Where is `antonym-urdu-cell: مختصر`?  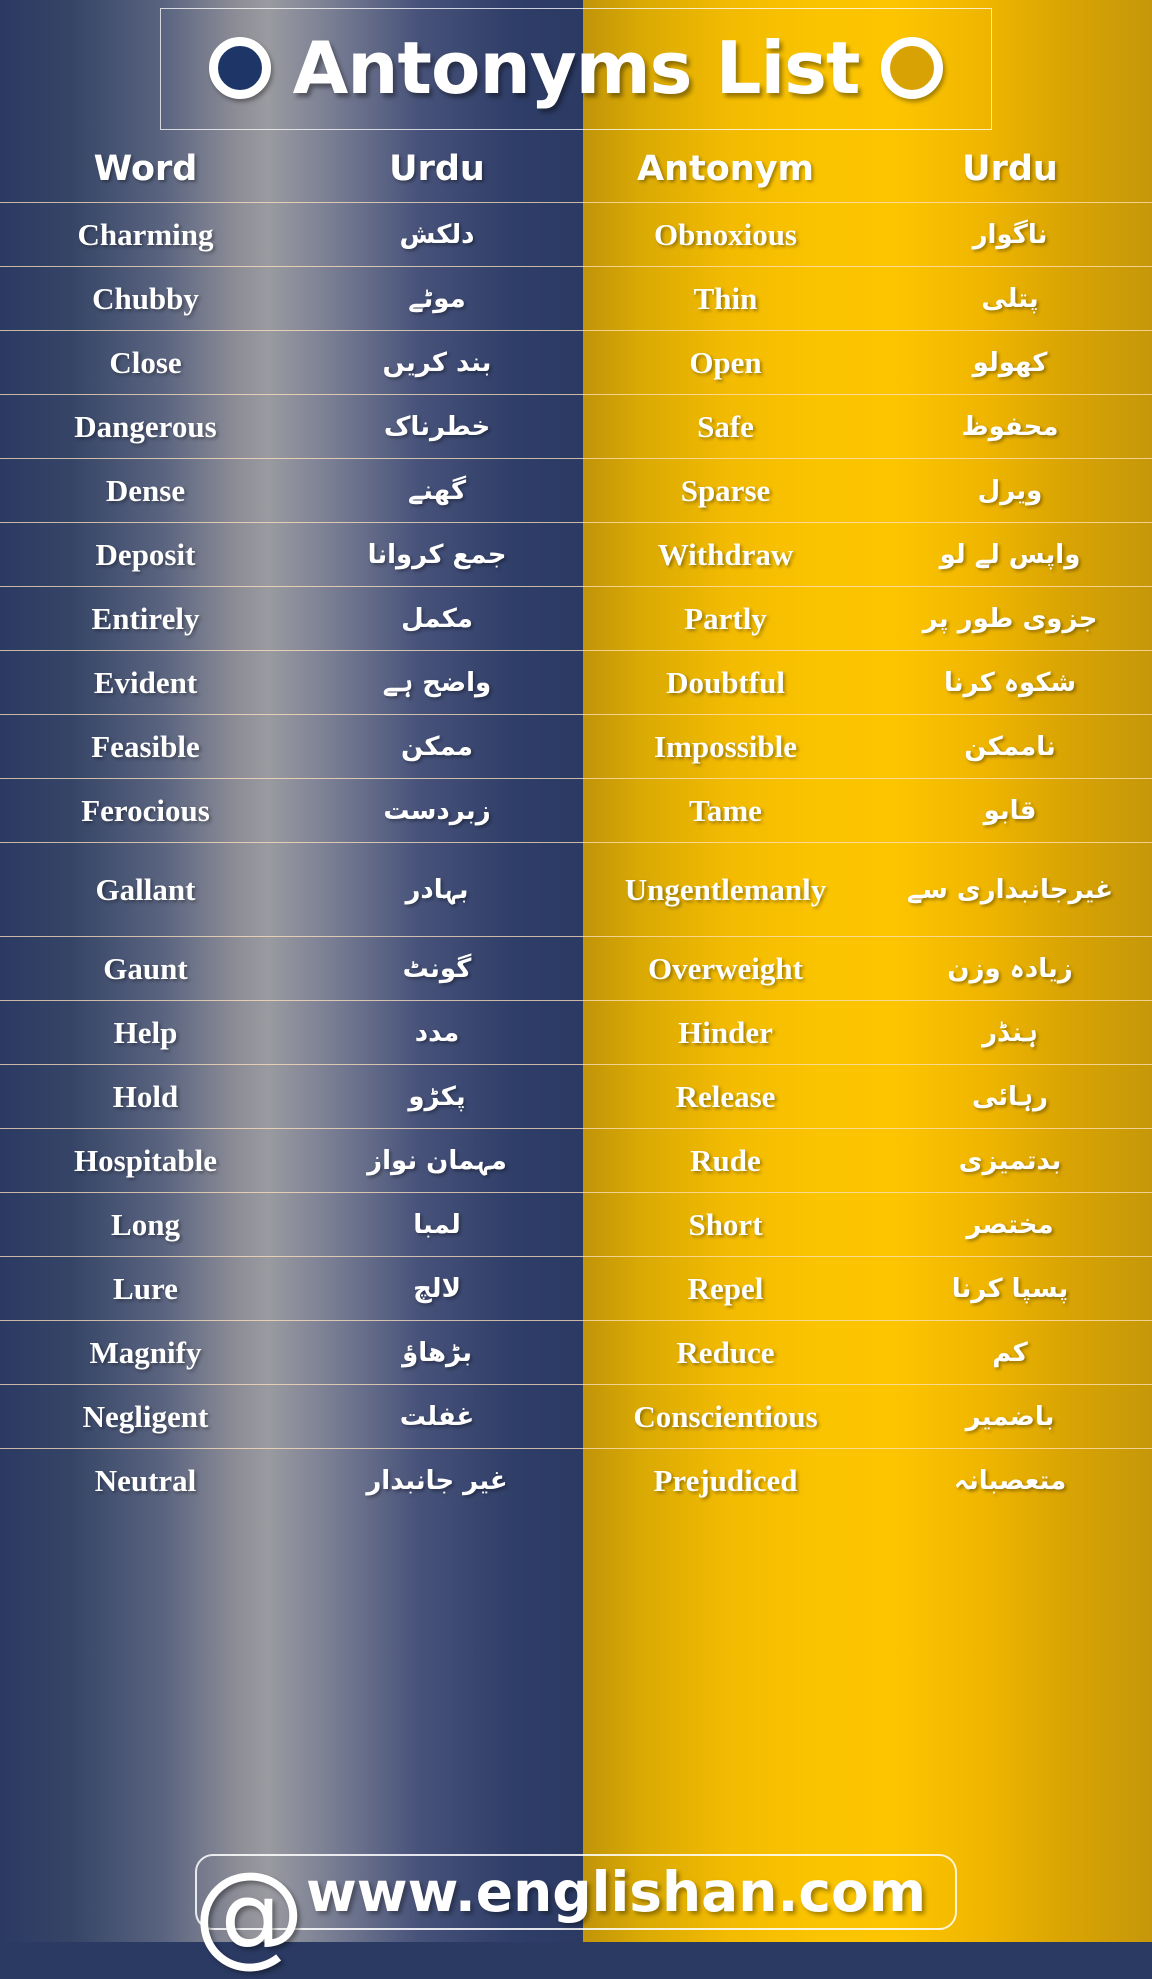 antonym-urdu-cell: مختصر is located at coordinates (1010, 1224).